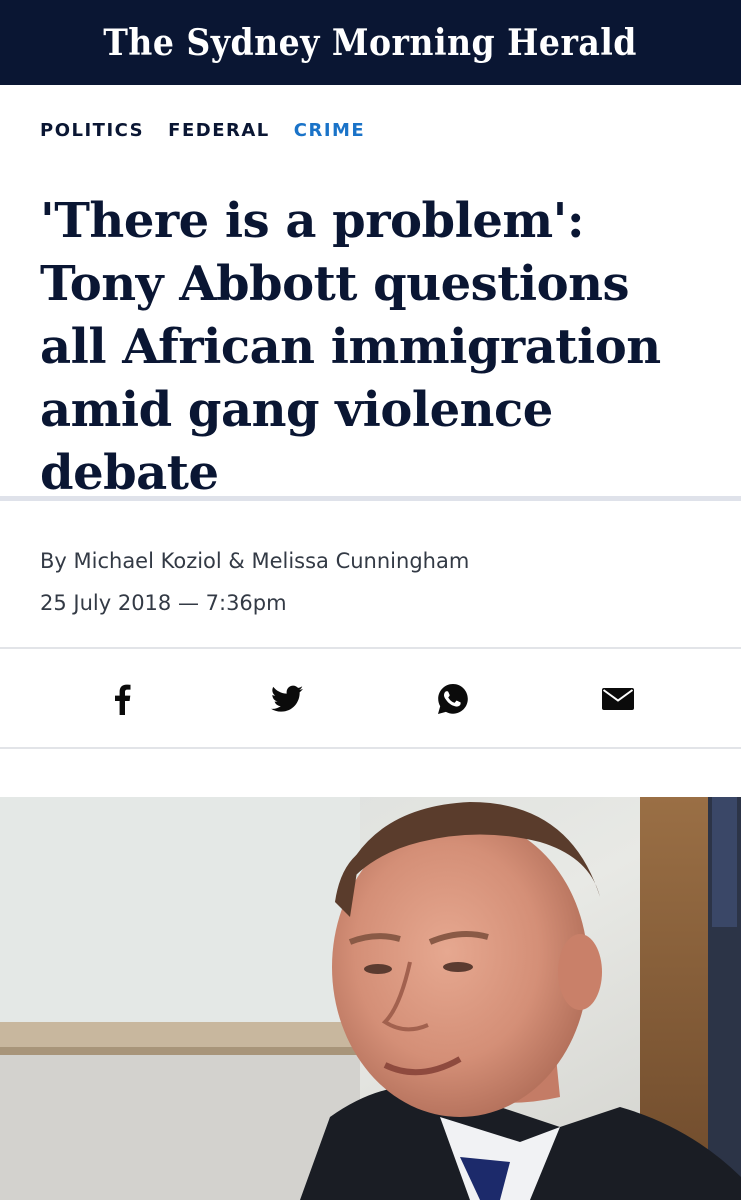 This screenshot has width=741, height=1200. I want to click on share-twitter-button, so click(287, 699).